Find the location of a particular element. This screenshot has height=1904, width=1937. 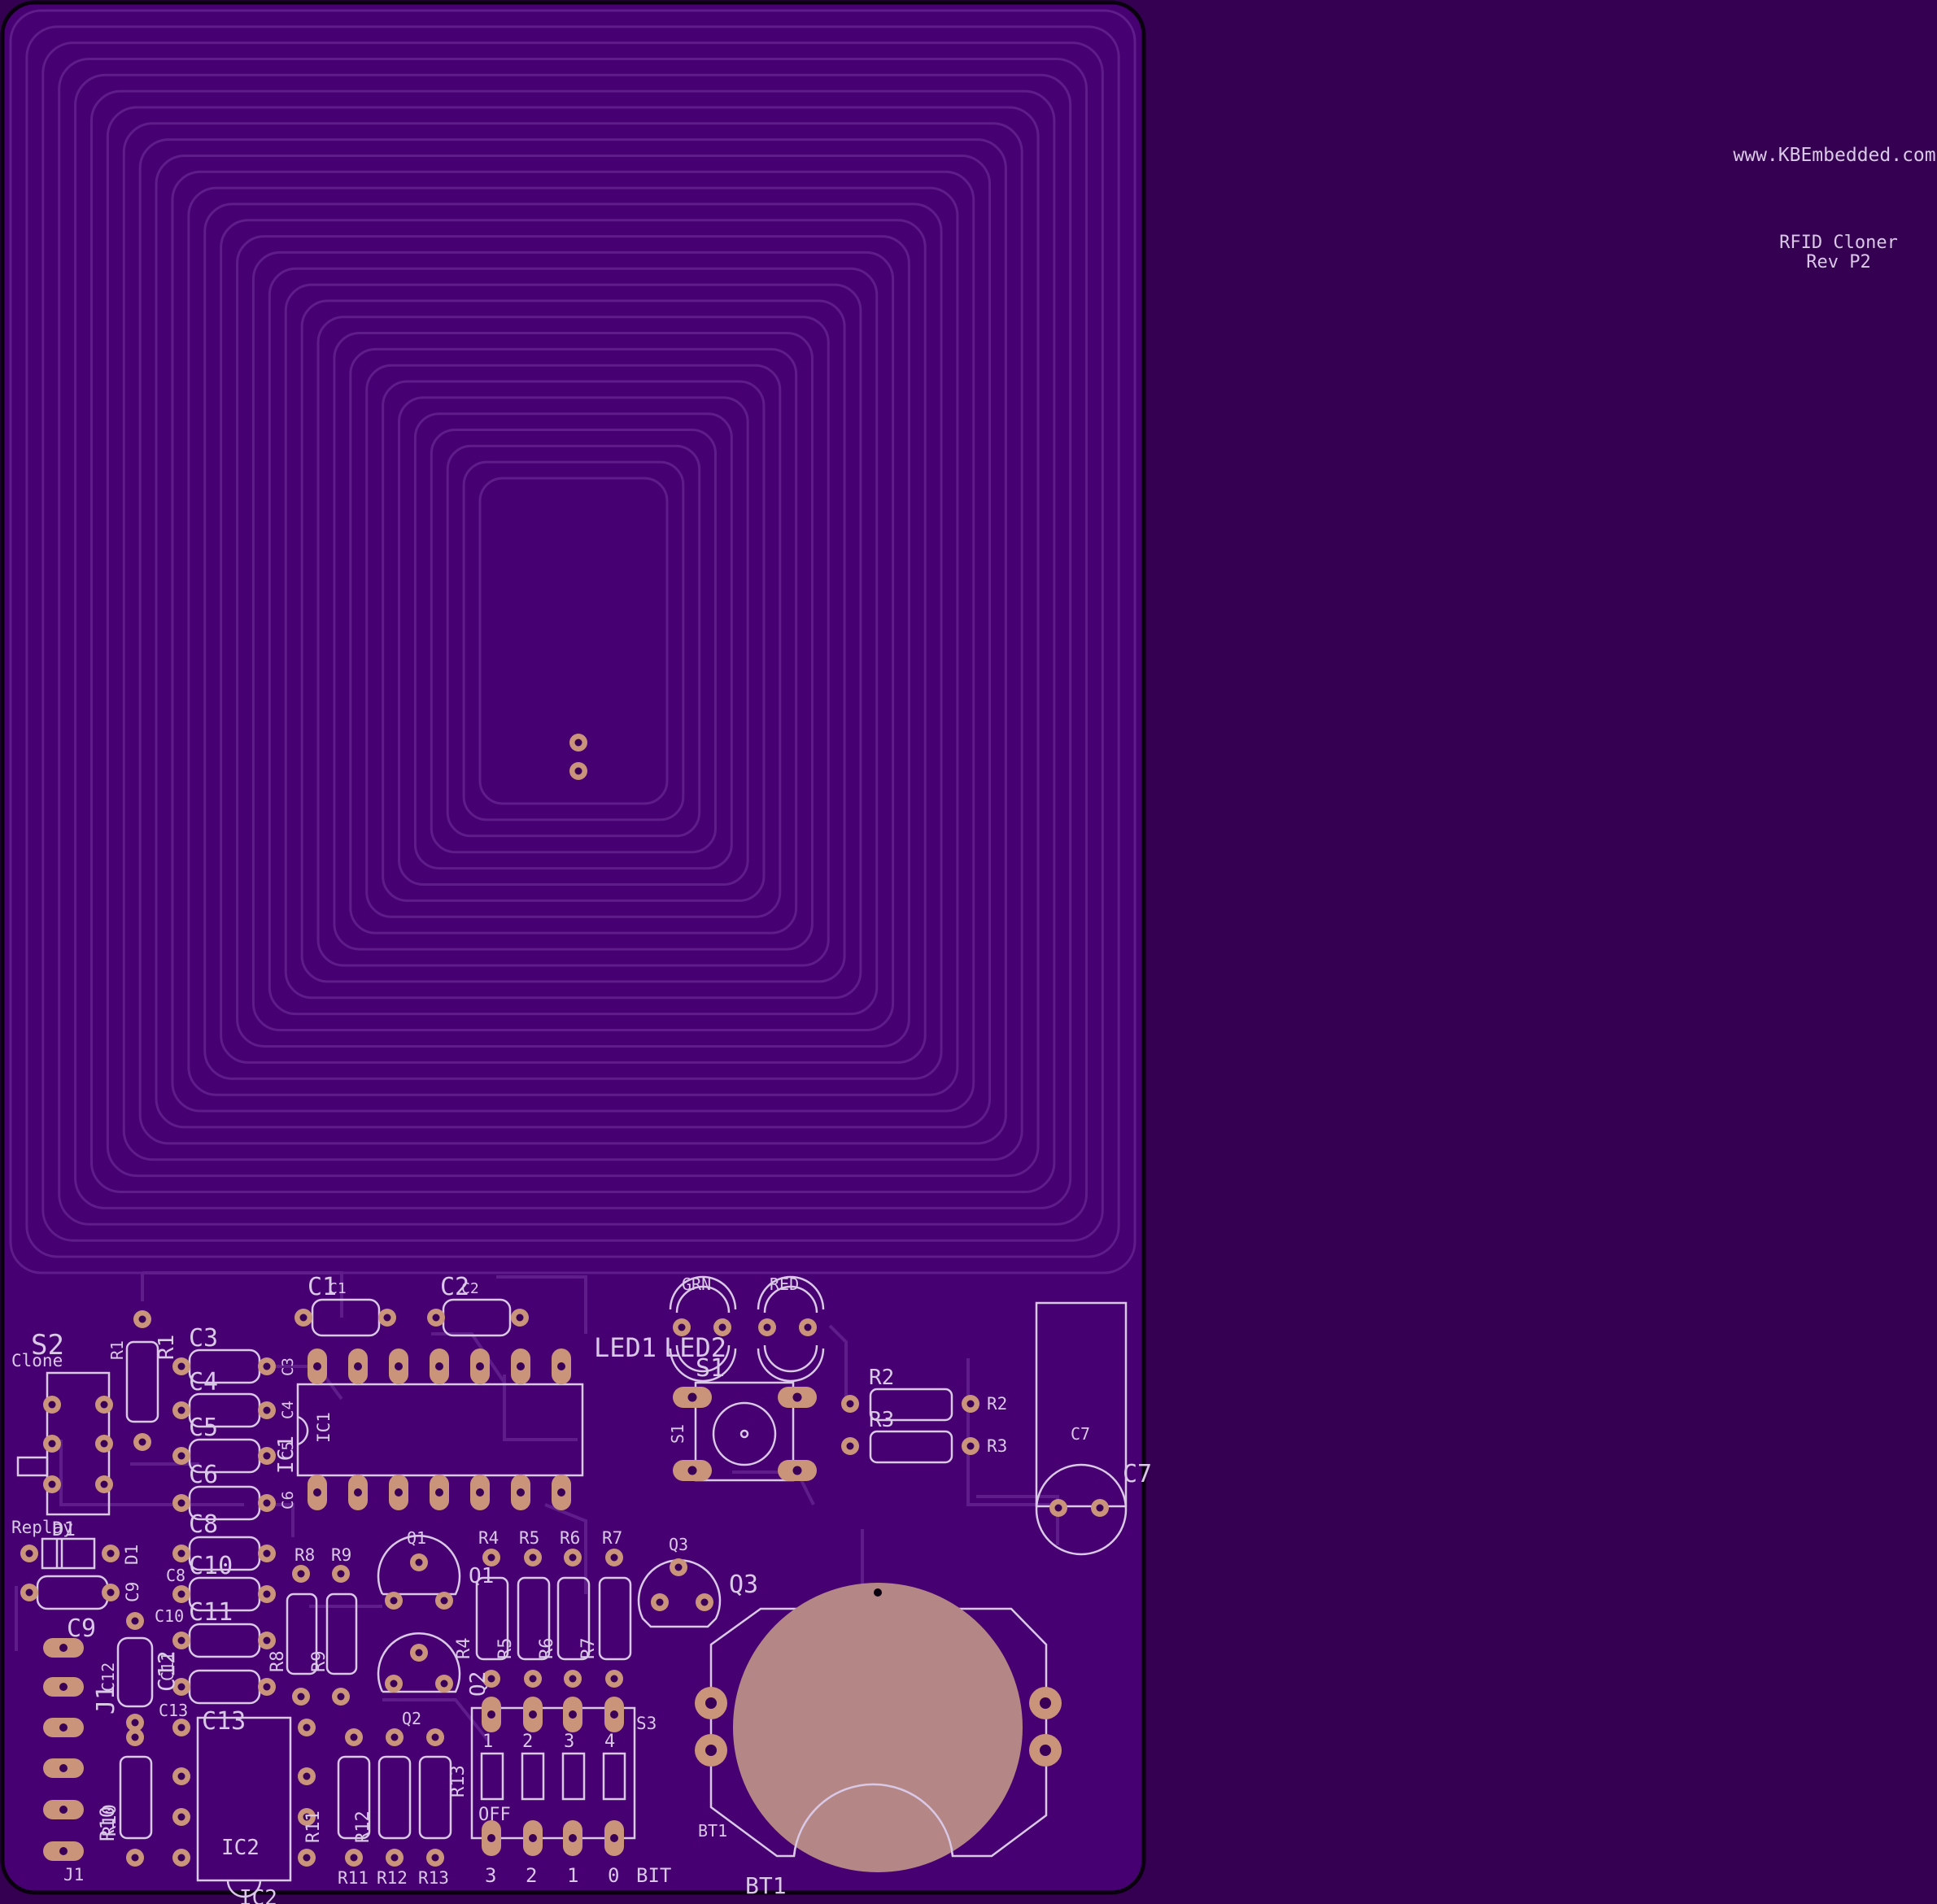

battery-pad is located at coordinates (878, 1728).